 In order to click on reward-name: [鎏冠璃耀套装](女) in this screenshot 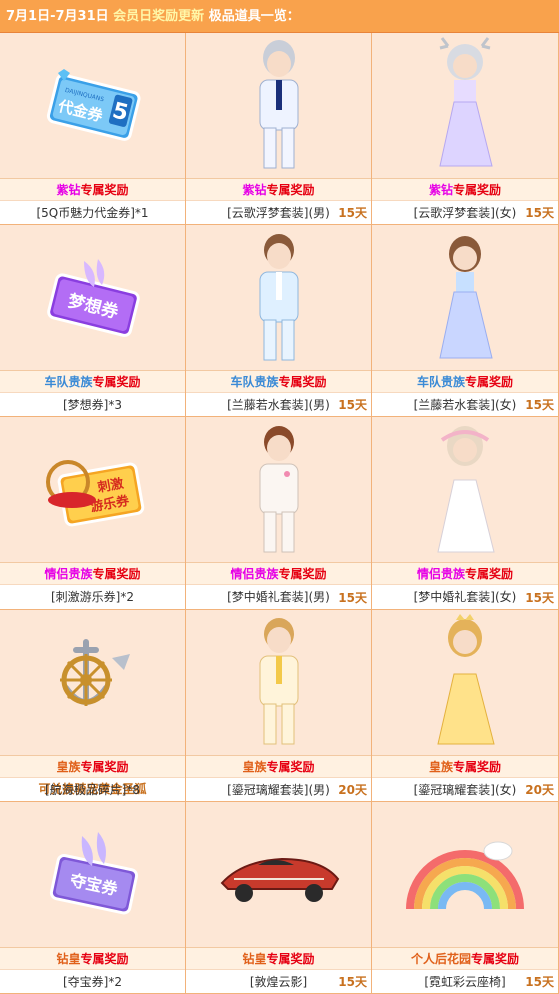, I will do `click(465, 788)`.